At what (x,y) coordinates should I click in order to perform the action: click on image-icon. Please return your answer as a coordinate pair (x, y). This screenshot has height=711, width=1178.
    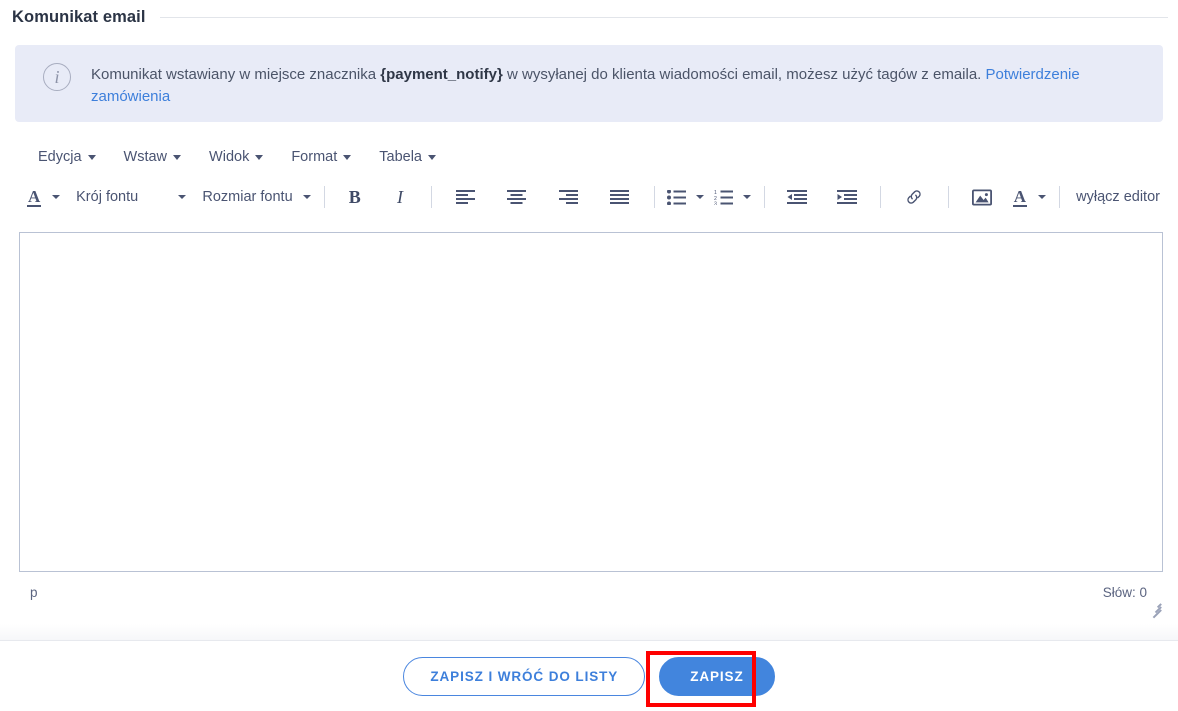
    Looking at the image, I should click on (982, 197).